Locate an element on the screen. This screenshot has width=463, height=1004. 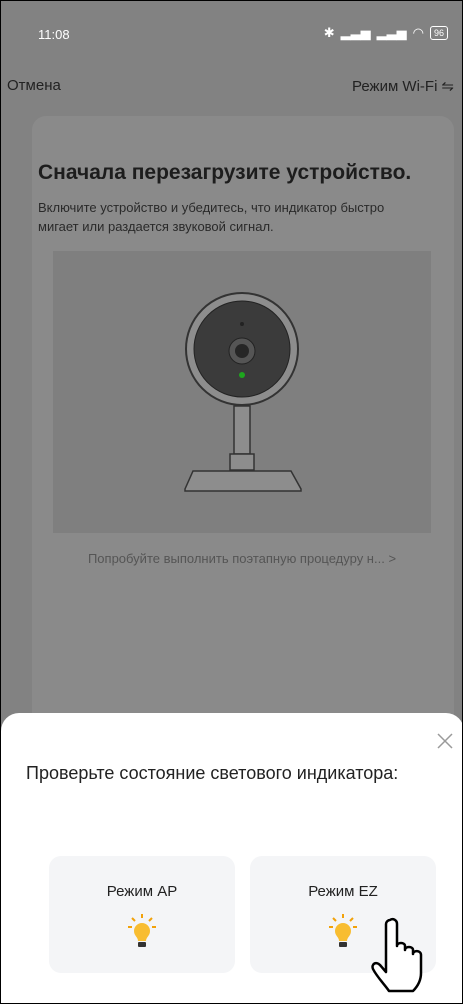
battery-icon: 96 is located at coordinates (438, 33).